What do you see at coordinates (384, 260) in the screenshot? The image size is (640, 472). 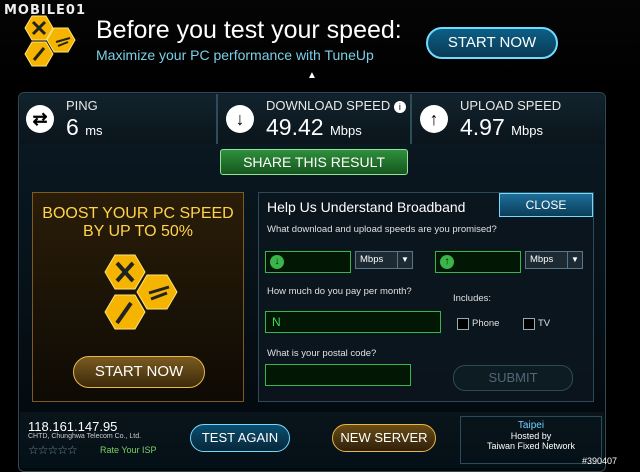 I see `download-unit-select: Mbps ▼` at bounding box center [384, 260].